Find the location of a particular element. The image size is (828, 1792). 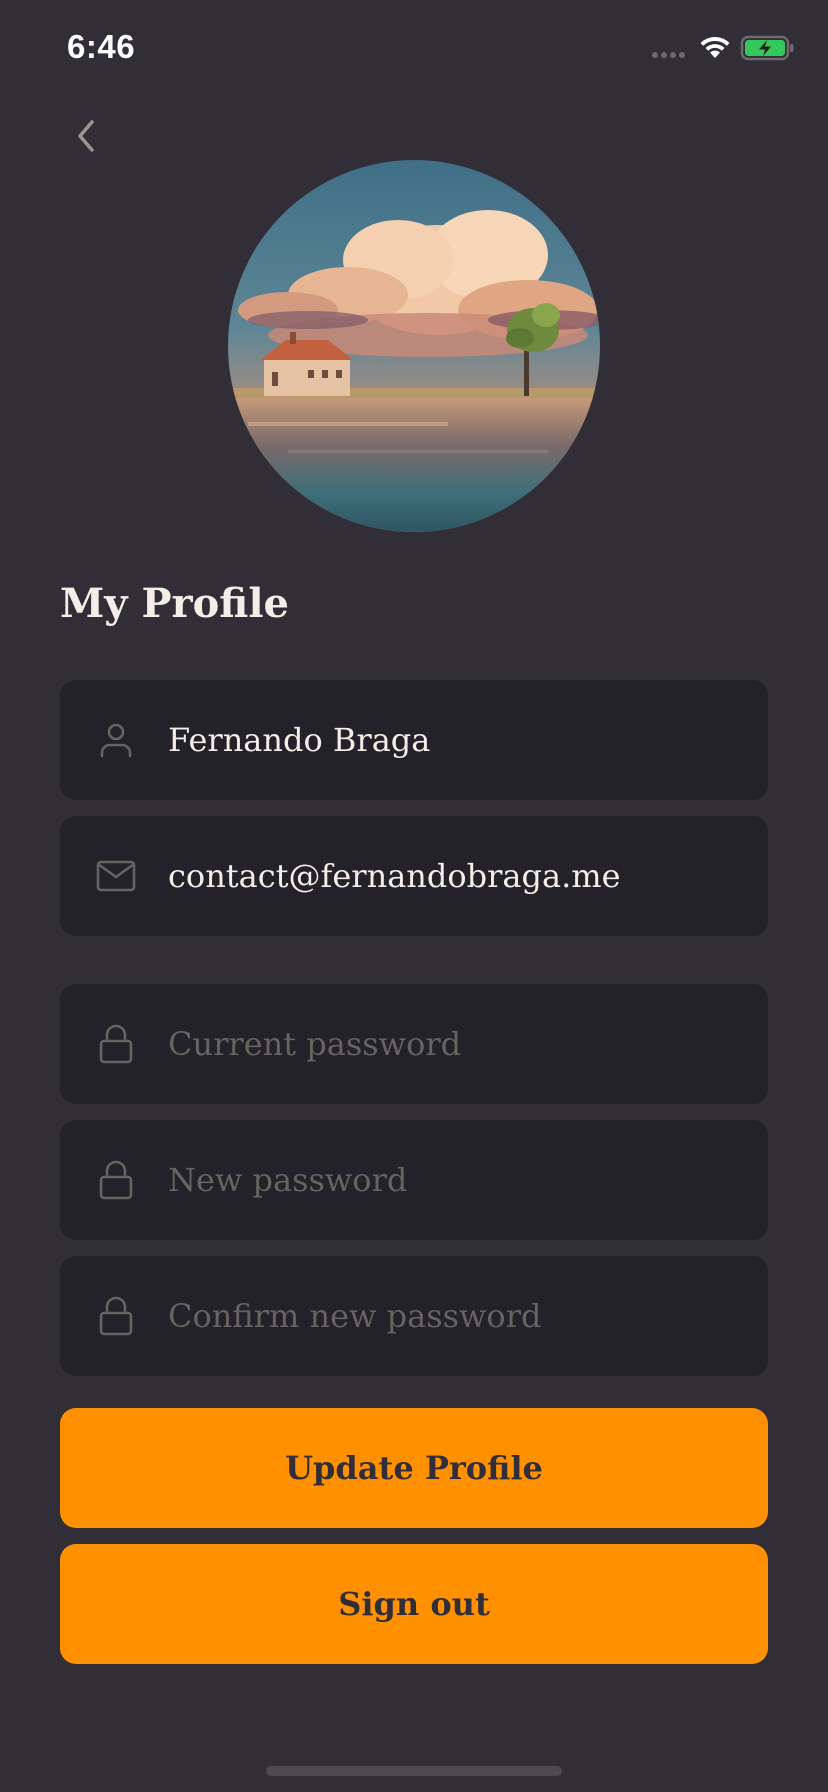

update-profile-button: Update Profile is located at coordinates (414, 1468).